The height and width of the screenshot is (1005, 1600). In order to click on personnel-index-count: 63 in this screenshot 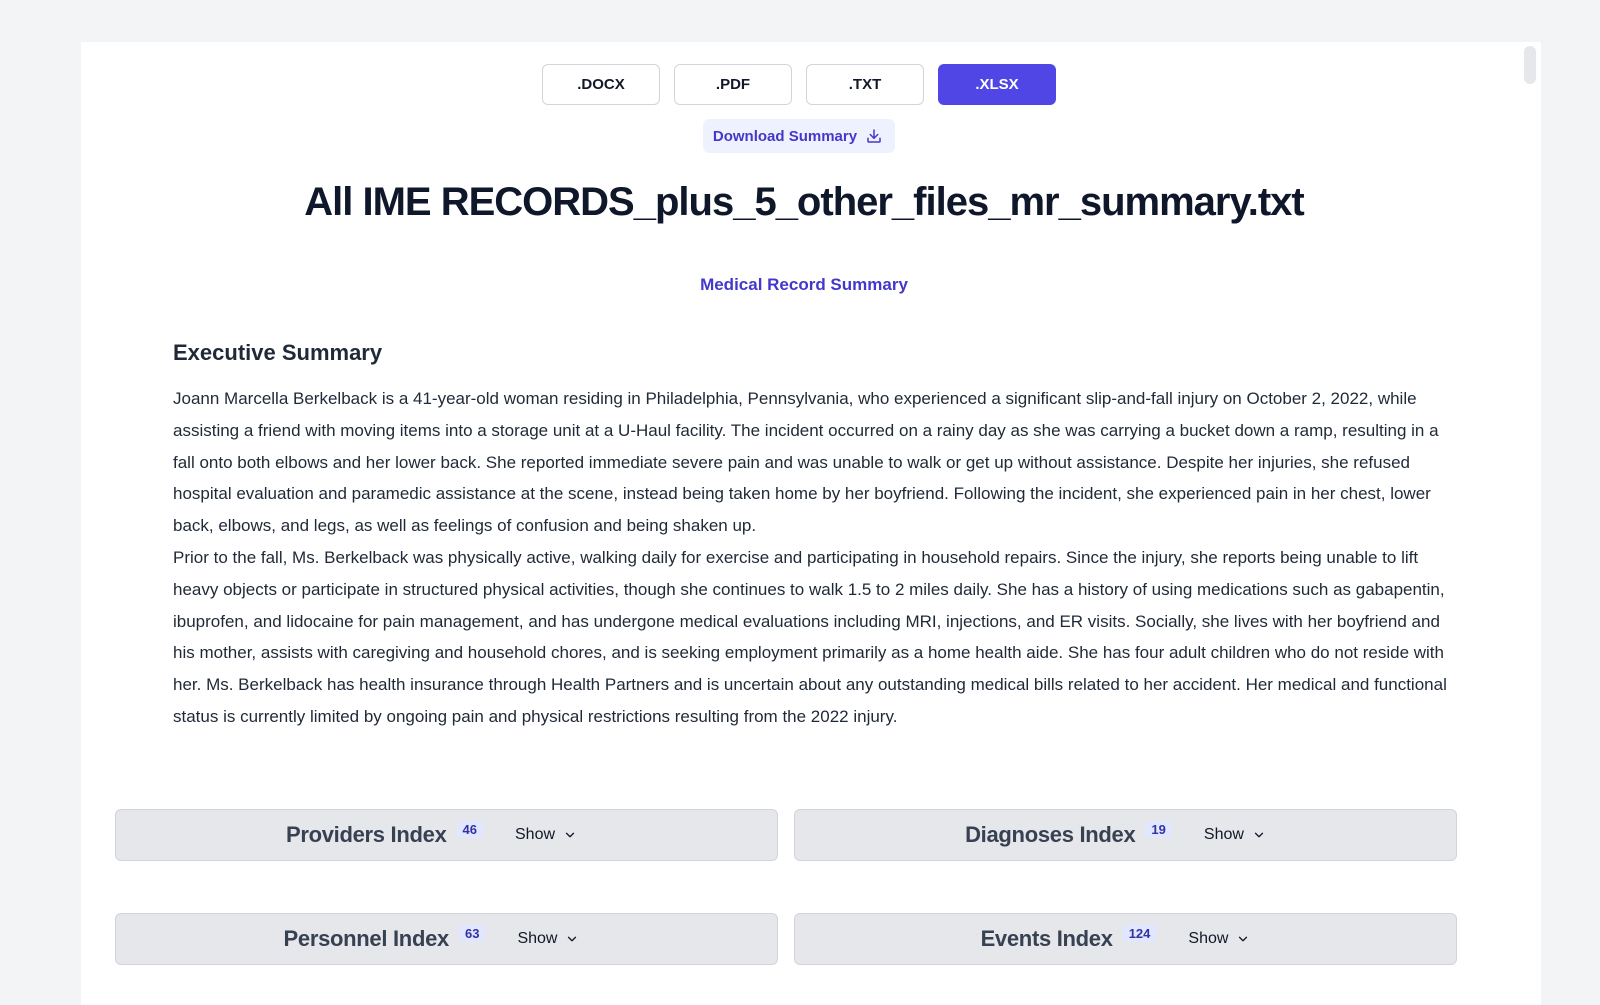, I will do `click(472, 933)`.